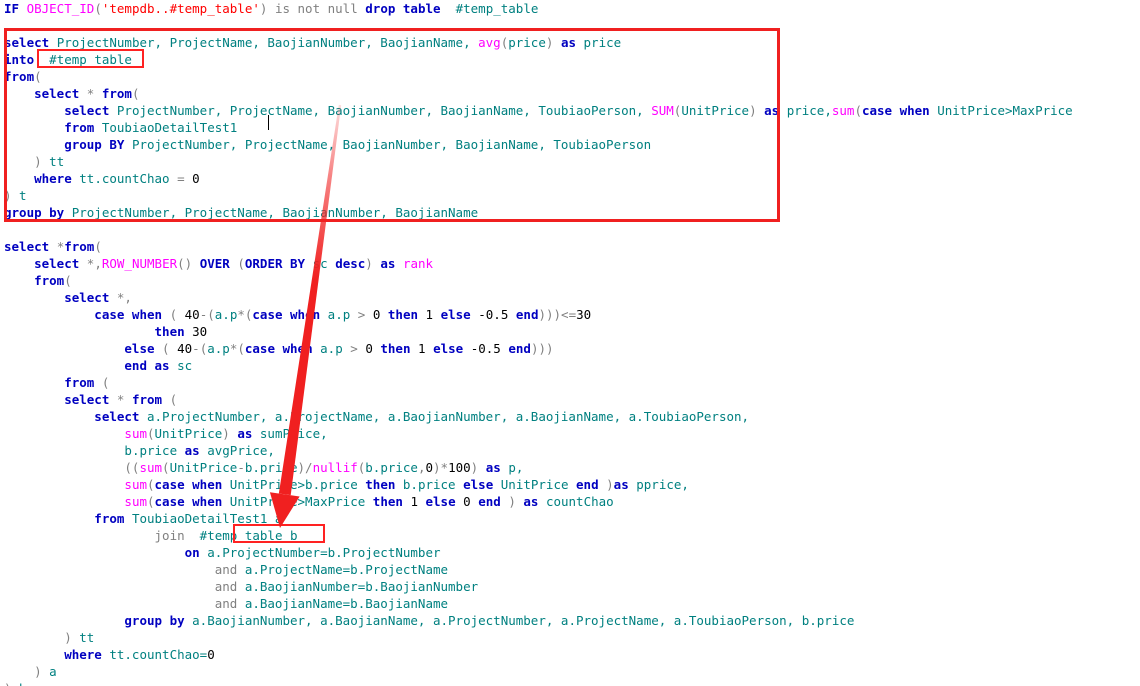  What do you see at coordinates (222, 552) in the screenshot?
I see `code-line: on a.ProjectNumber=b.ProjectNumber` at bounding box center [222, 552].